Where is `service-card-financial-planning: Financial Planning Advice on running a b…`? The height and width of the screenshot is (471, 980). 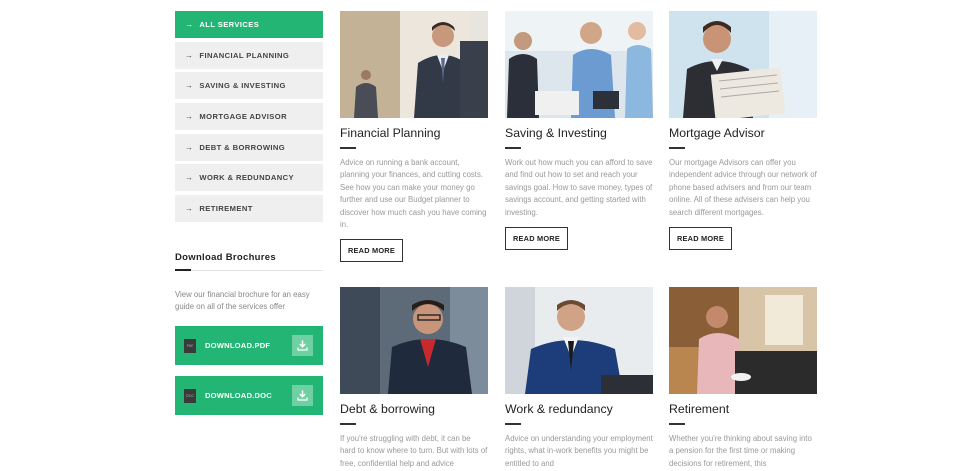 service-card-financial-planning: Financial Planning Advice on running a b… is located at coordinates (414, 137).